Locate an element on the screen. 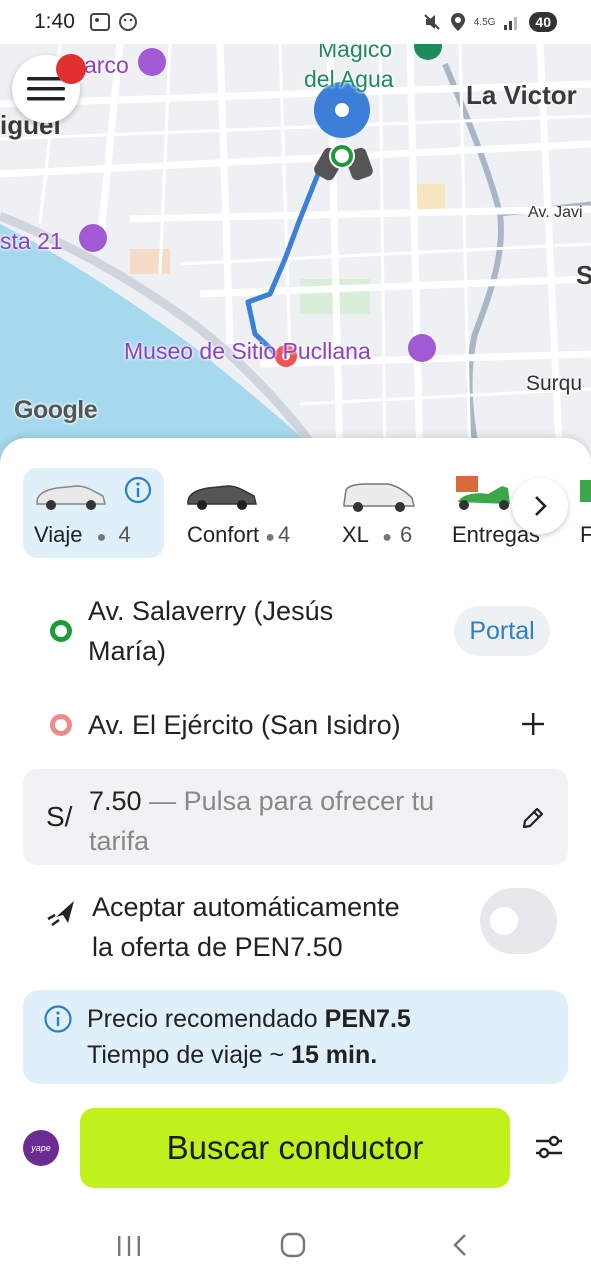 The image size is (591, 1280). auto-accept-line2: la oferta de PEN7.50 is located at coordinates (217, 947).